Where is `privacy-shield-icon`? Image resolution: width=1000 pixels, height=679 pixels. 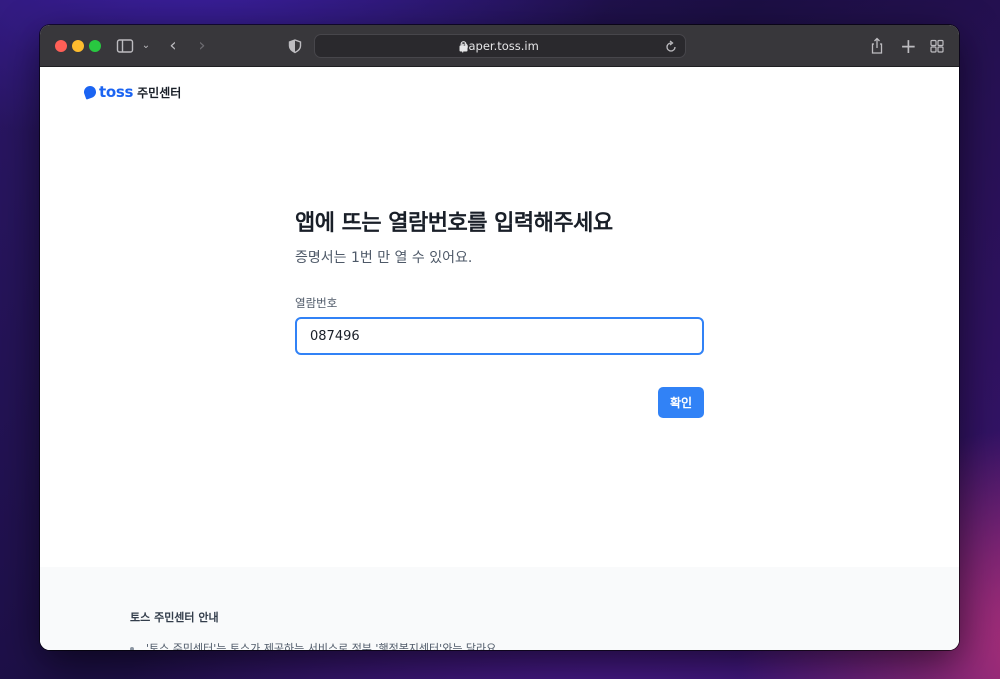
privacy-shield-icon is located at coordinates (296, 46).